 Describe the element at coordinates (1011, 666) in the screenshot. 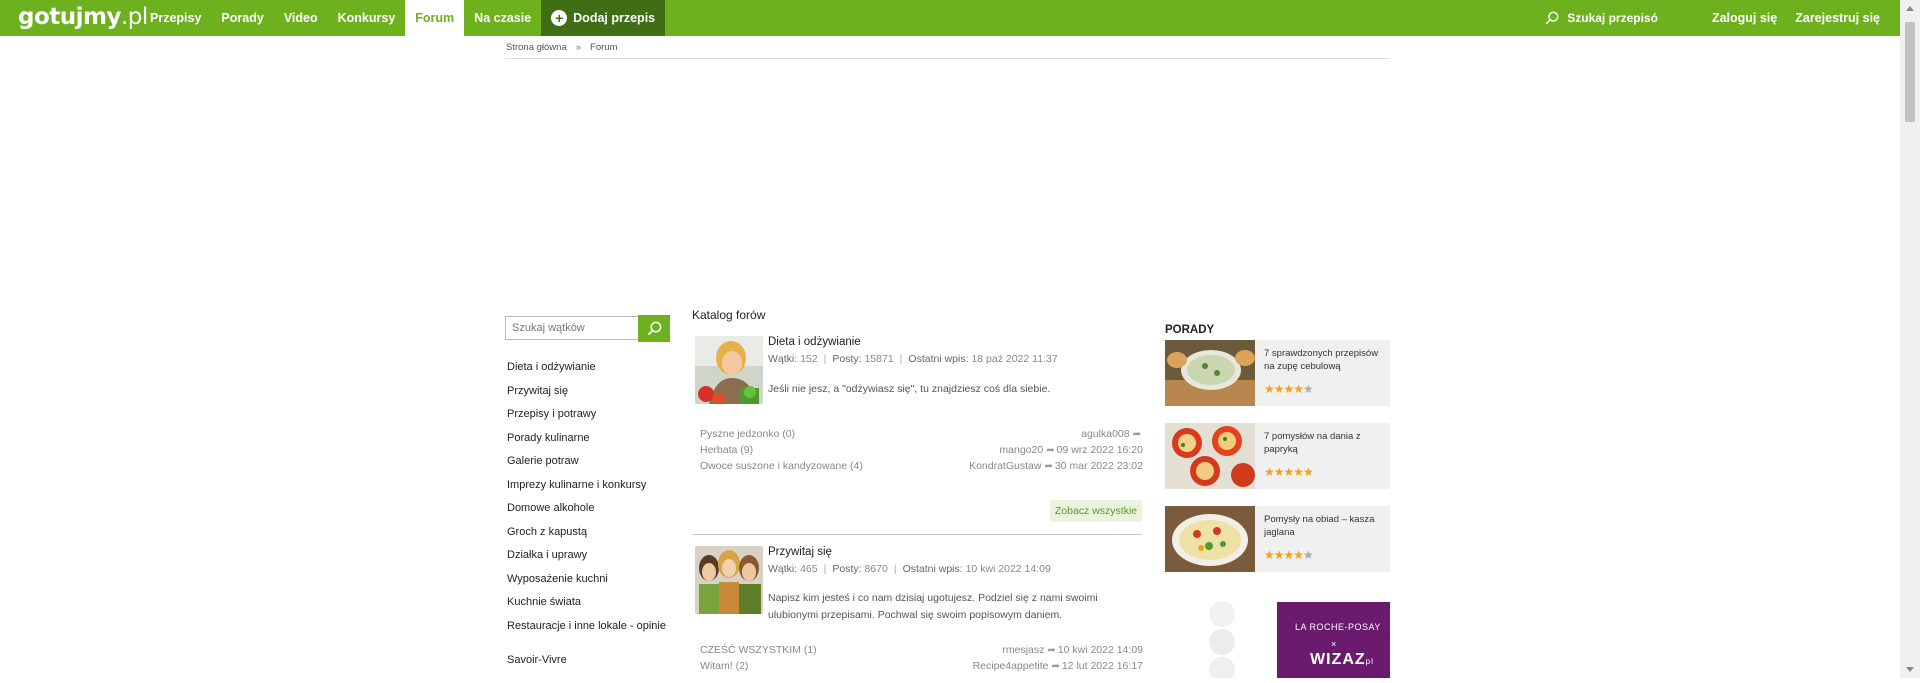

I see `thread-user: Recipe4appetite` at that location.